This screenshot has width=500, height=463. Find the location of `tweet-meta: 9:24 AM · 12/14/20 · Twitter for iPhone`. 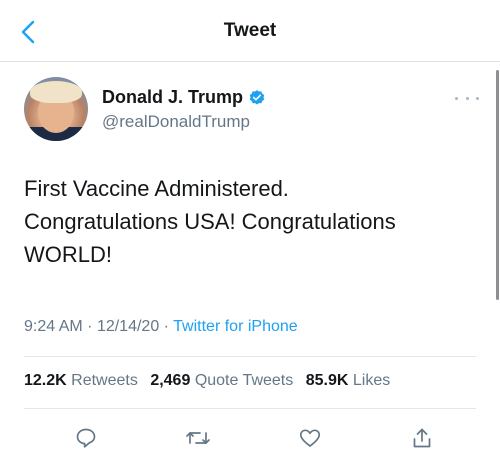

tweet-meta: 9:24 AM · 12/14/20 · Twitter for iPhone is located at coordinates (161, 327).